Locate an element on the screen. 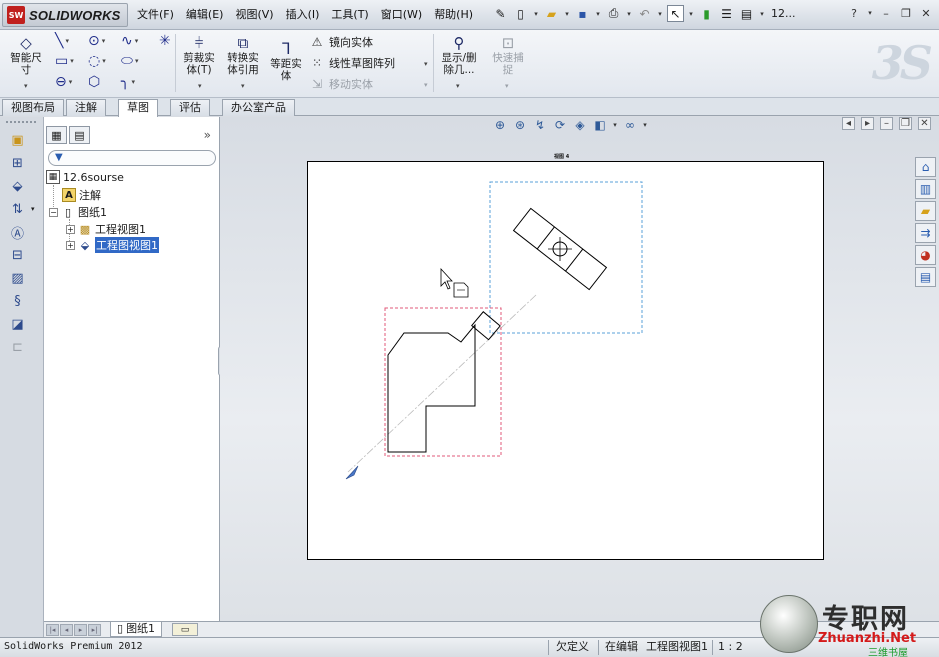 The height and width of the screenshot is (657, 939). ellipse-tool: ⬭ ▾ is located at coordinates (129, 61).